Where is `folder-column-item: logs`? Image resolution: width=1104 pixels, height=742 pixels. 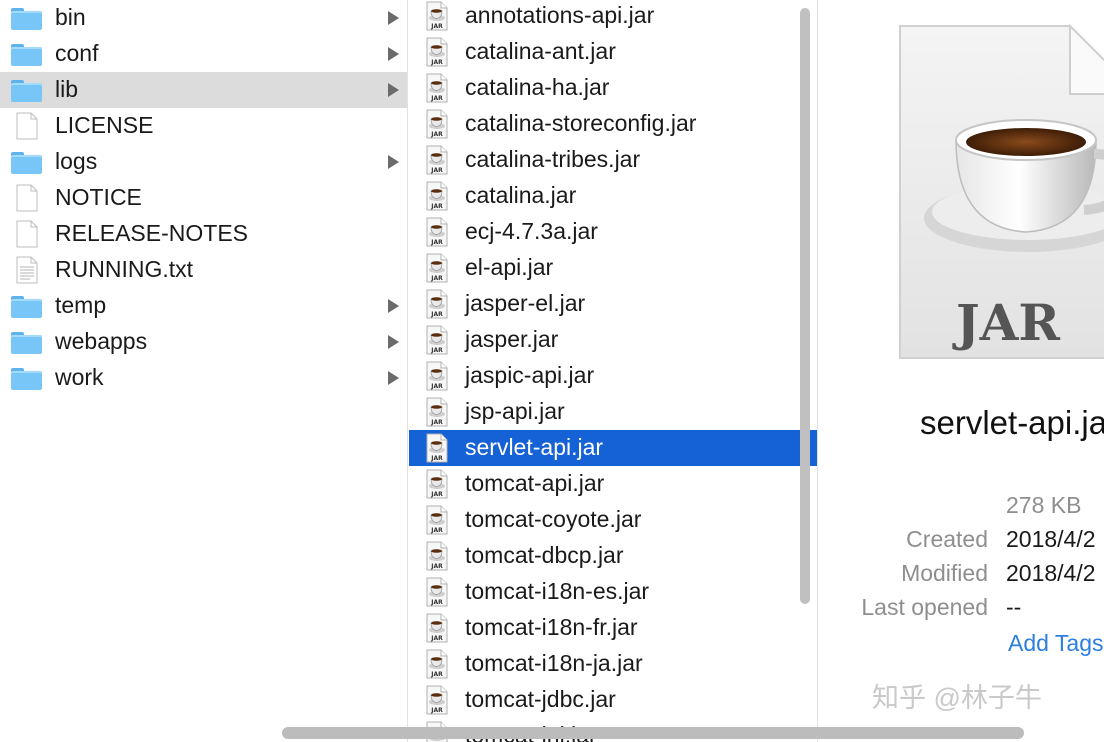 folder-column-item: logs is located at coordinates (203, 162).